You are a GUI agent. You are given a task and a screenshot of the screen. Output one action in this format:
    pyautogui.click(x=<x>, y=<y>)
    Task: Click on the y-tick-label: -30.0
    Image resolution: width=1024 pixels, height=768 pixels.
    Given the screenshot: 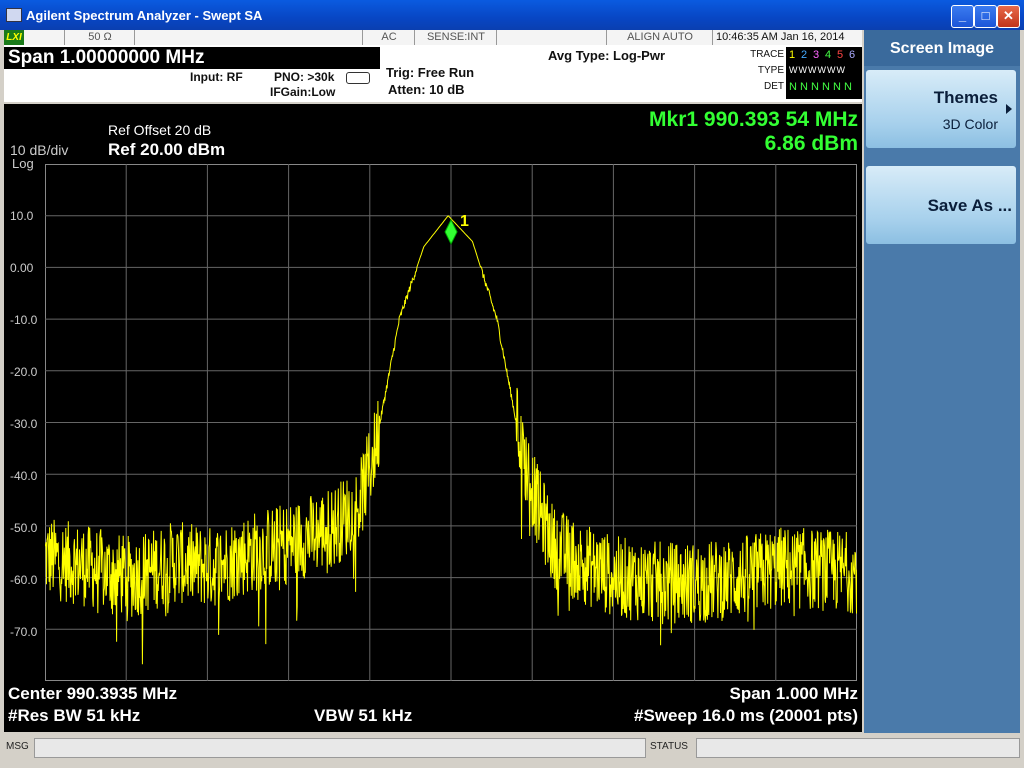 What is the action you would take?
    pyautogui.click(x=24, y=424)
    